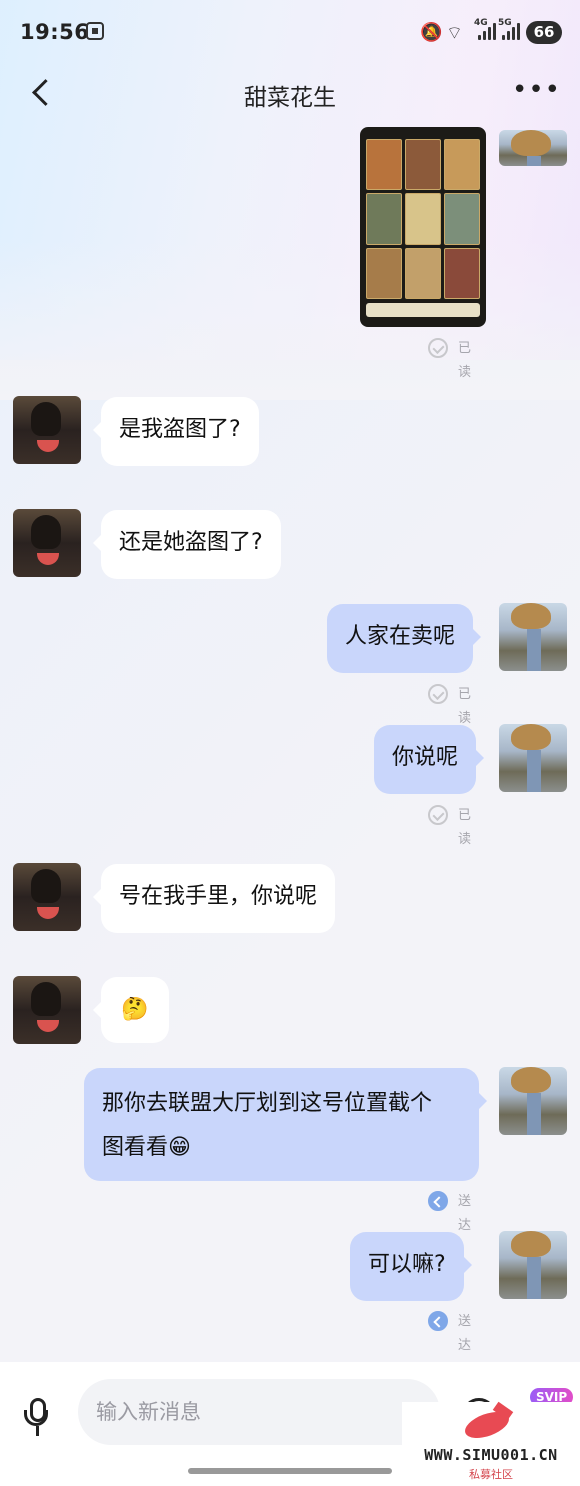 The height and width of the screenshot is (1486, 580). Describe the element at coordinates (407, 1264) in the screenshot. I see `message-text: 可以嘛?` at that location.